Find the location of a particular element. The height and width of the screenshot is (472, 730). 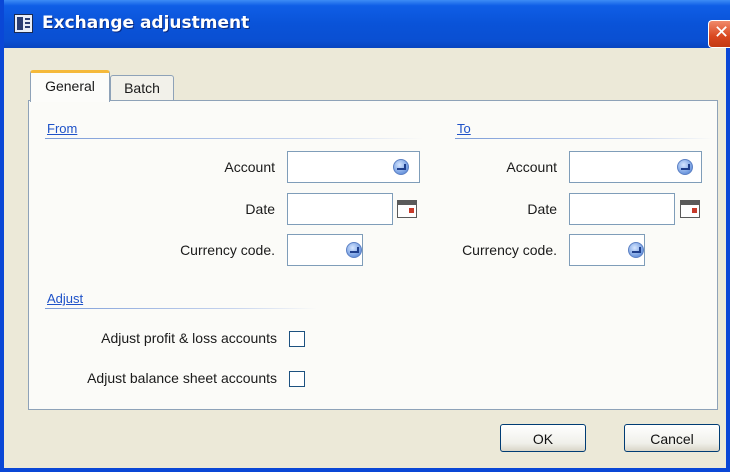

from-currency-field is located at coordinates (325, 250).